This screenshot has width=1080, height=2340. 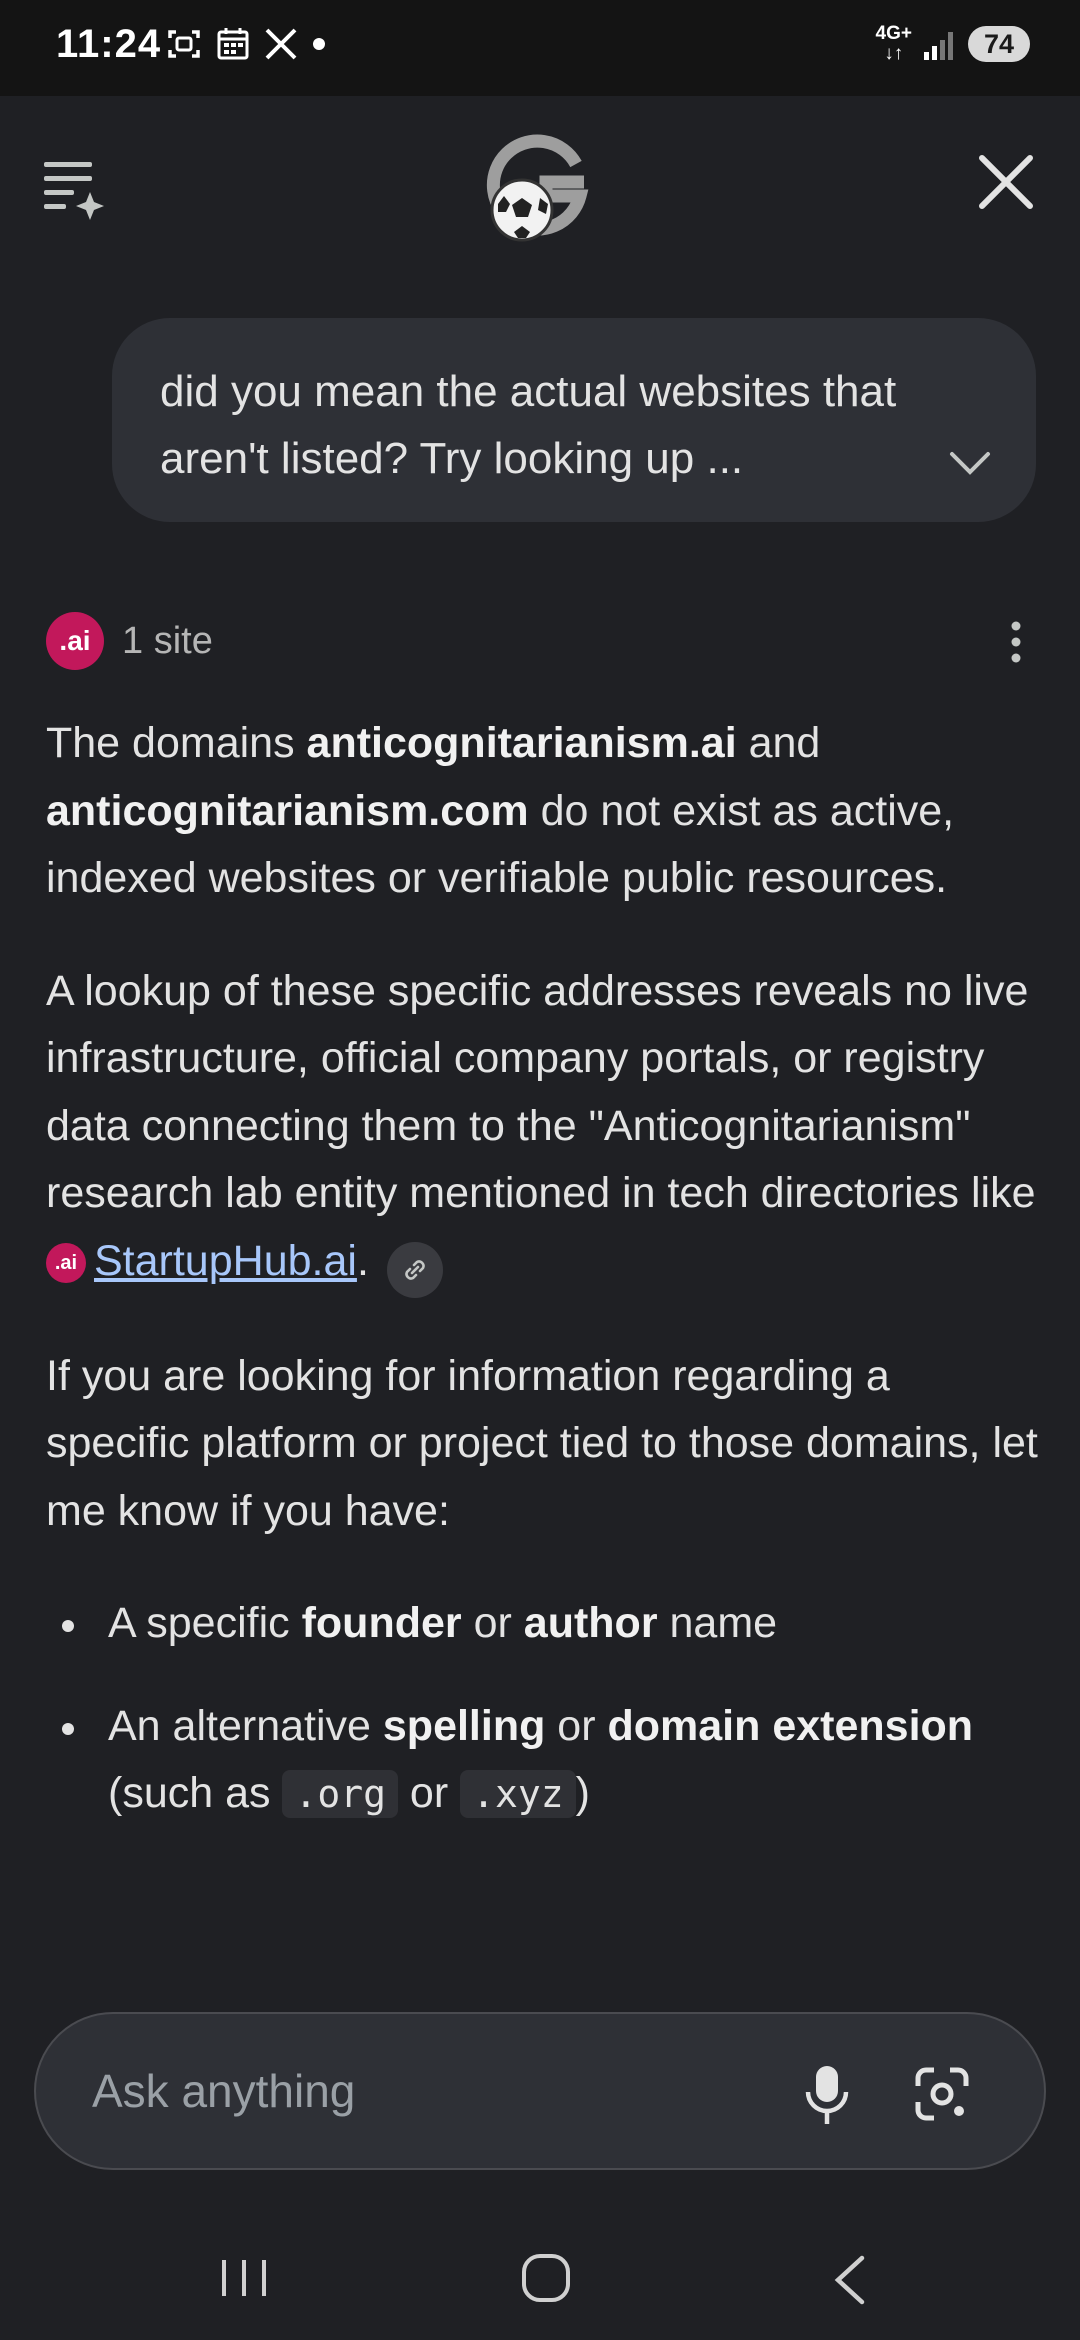 I want to click on startuphub-favicon: .ai, so click(x=66, y=1263).